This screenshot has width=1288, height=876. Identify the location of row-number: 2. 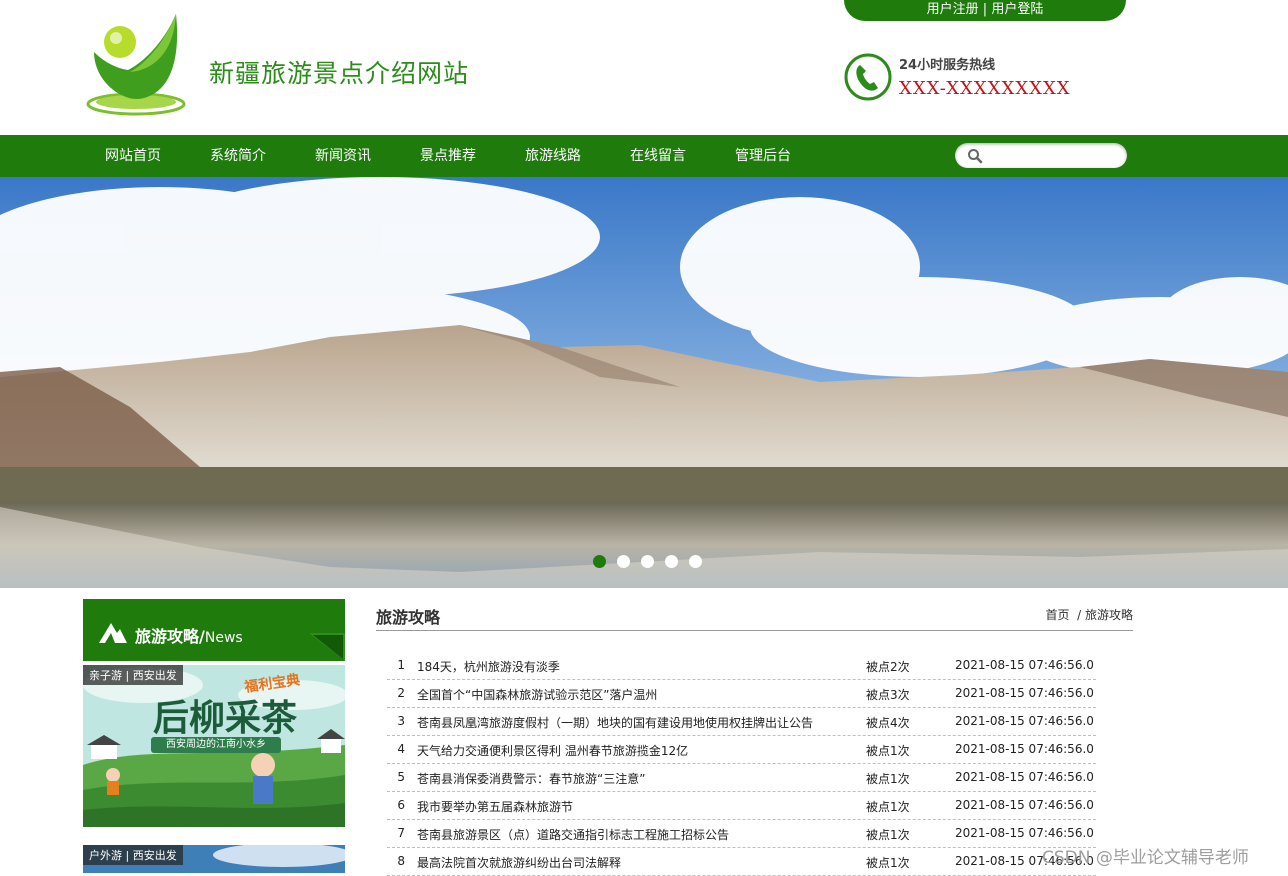
(401, 693).